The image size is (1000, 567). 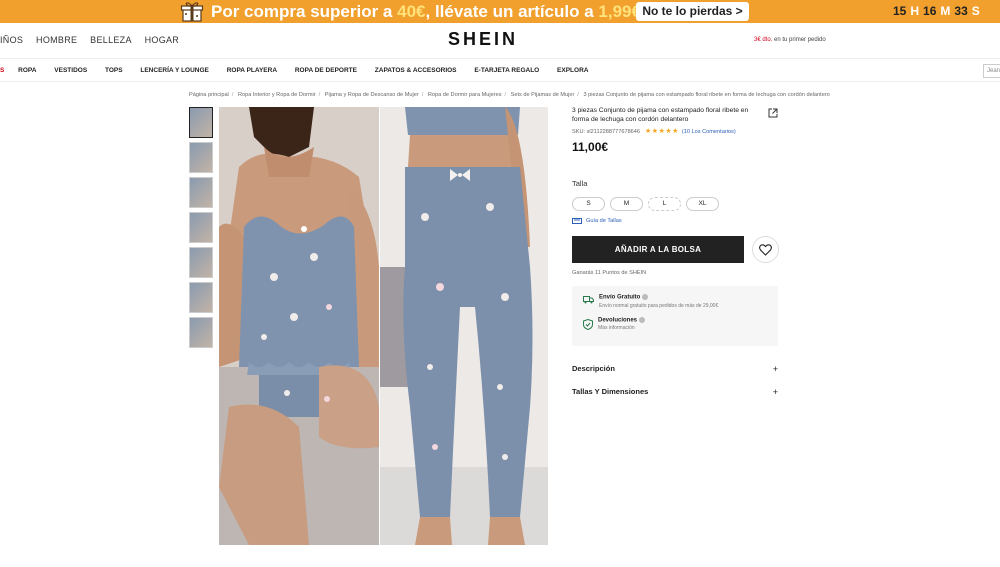 I want to click on countdown-minutes: 16, so click(x=930, y=11).